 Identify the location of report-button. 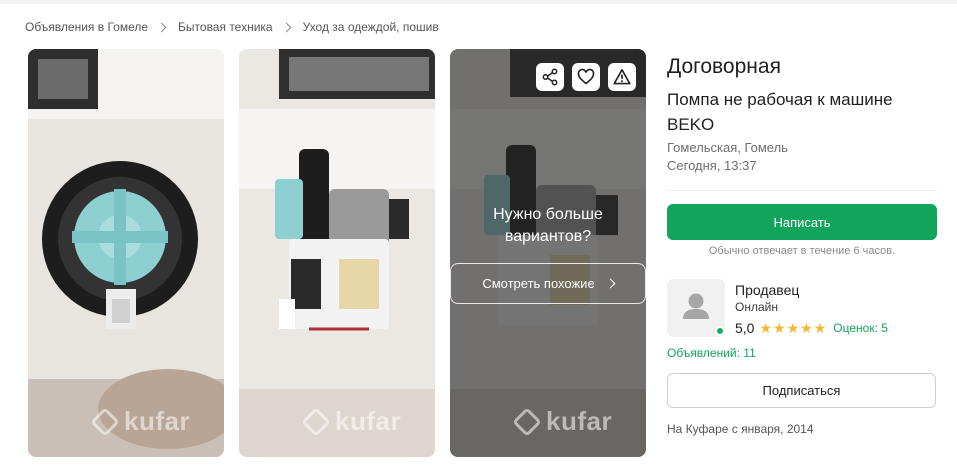
(622, 77).